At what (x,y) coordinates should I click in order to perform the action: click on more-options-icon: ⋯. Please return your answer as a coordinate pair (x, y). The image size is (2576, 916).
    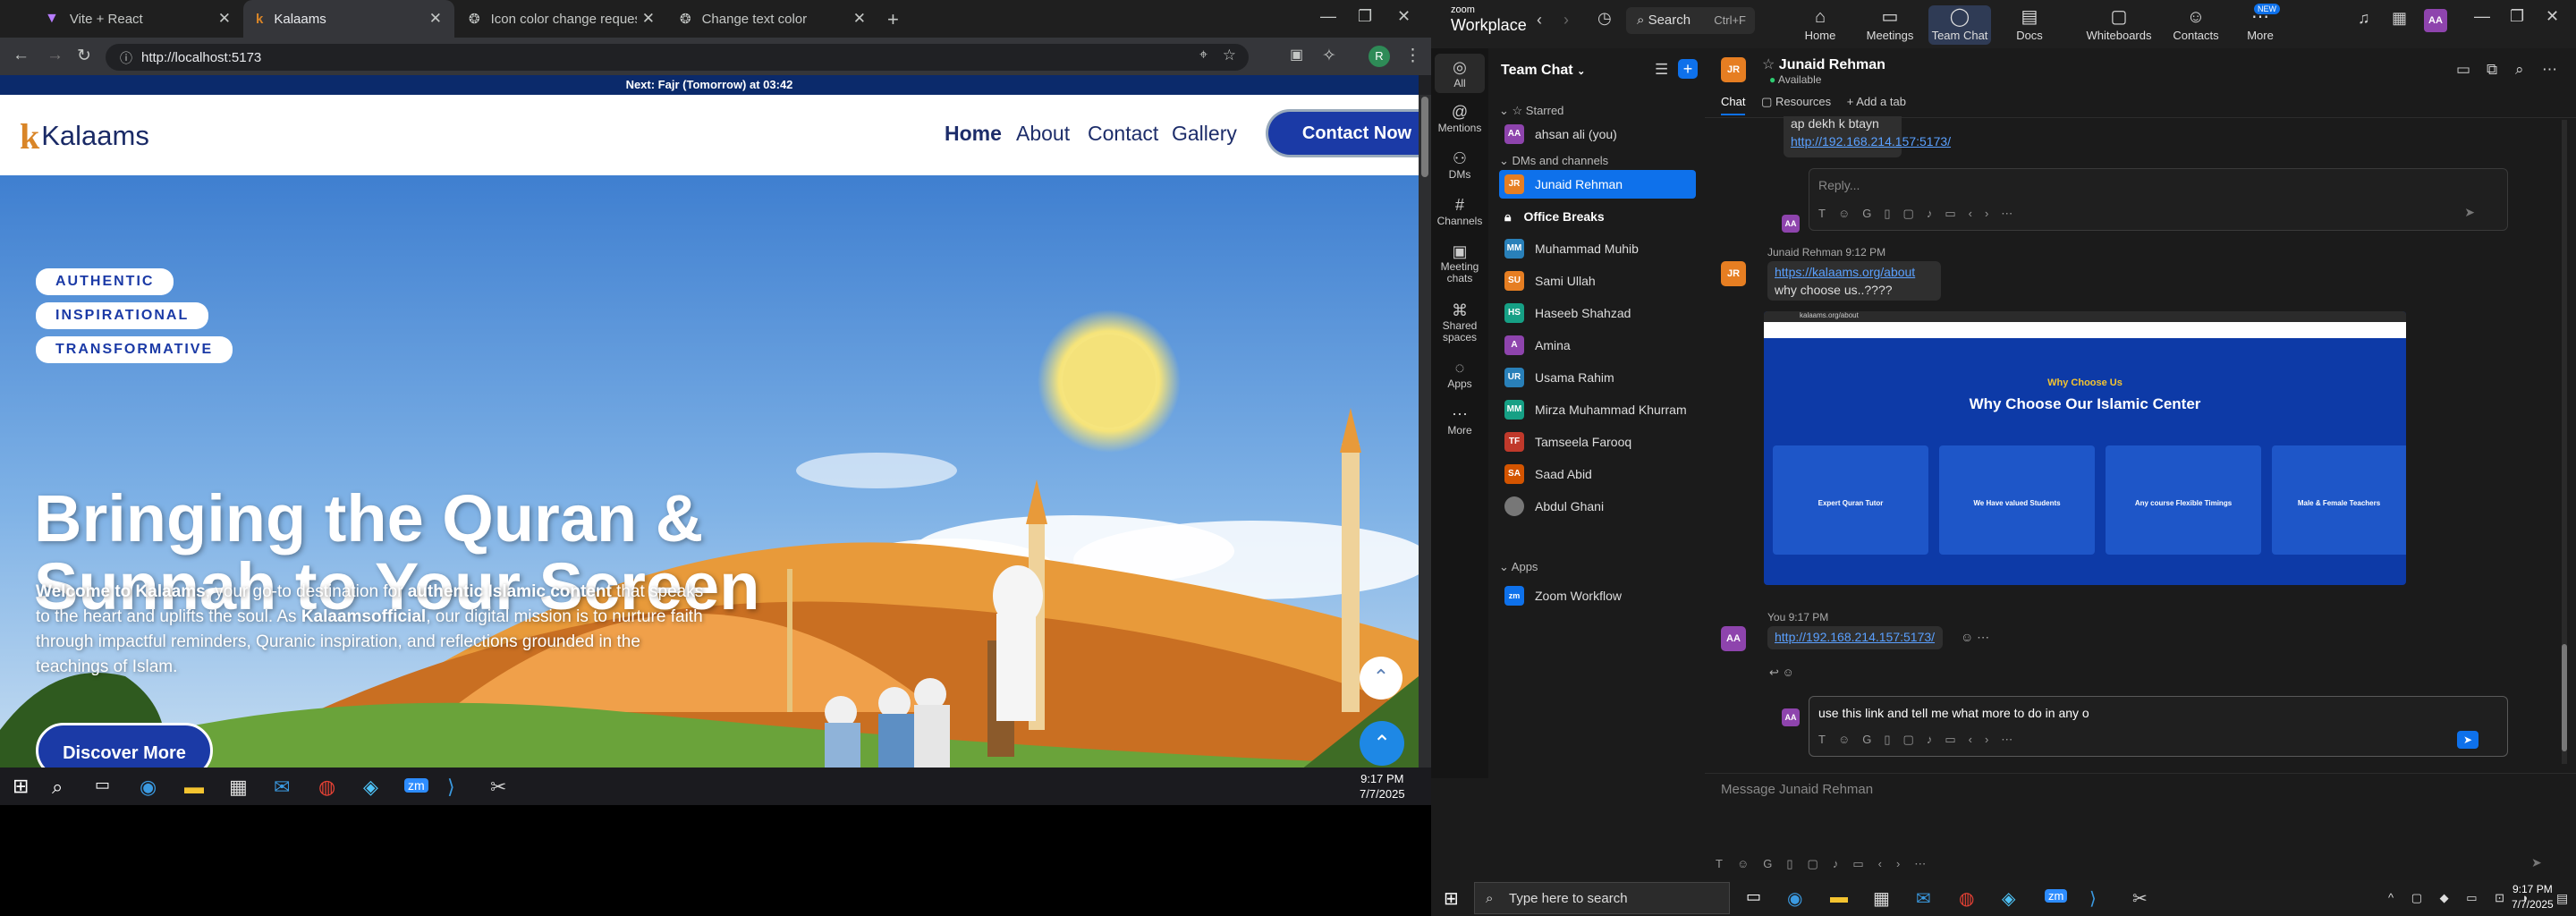
    Looking at the image, I should click on (2549, 70).